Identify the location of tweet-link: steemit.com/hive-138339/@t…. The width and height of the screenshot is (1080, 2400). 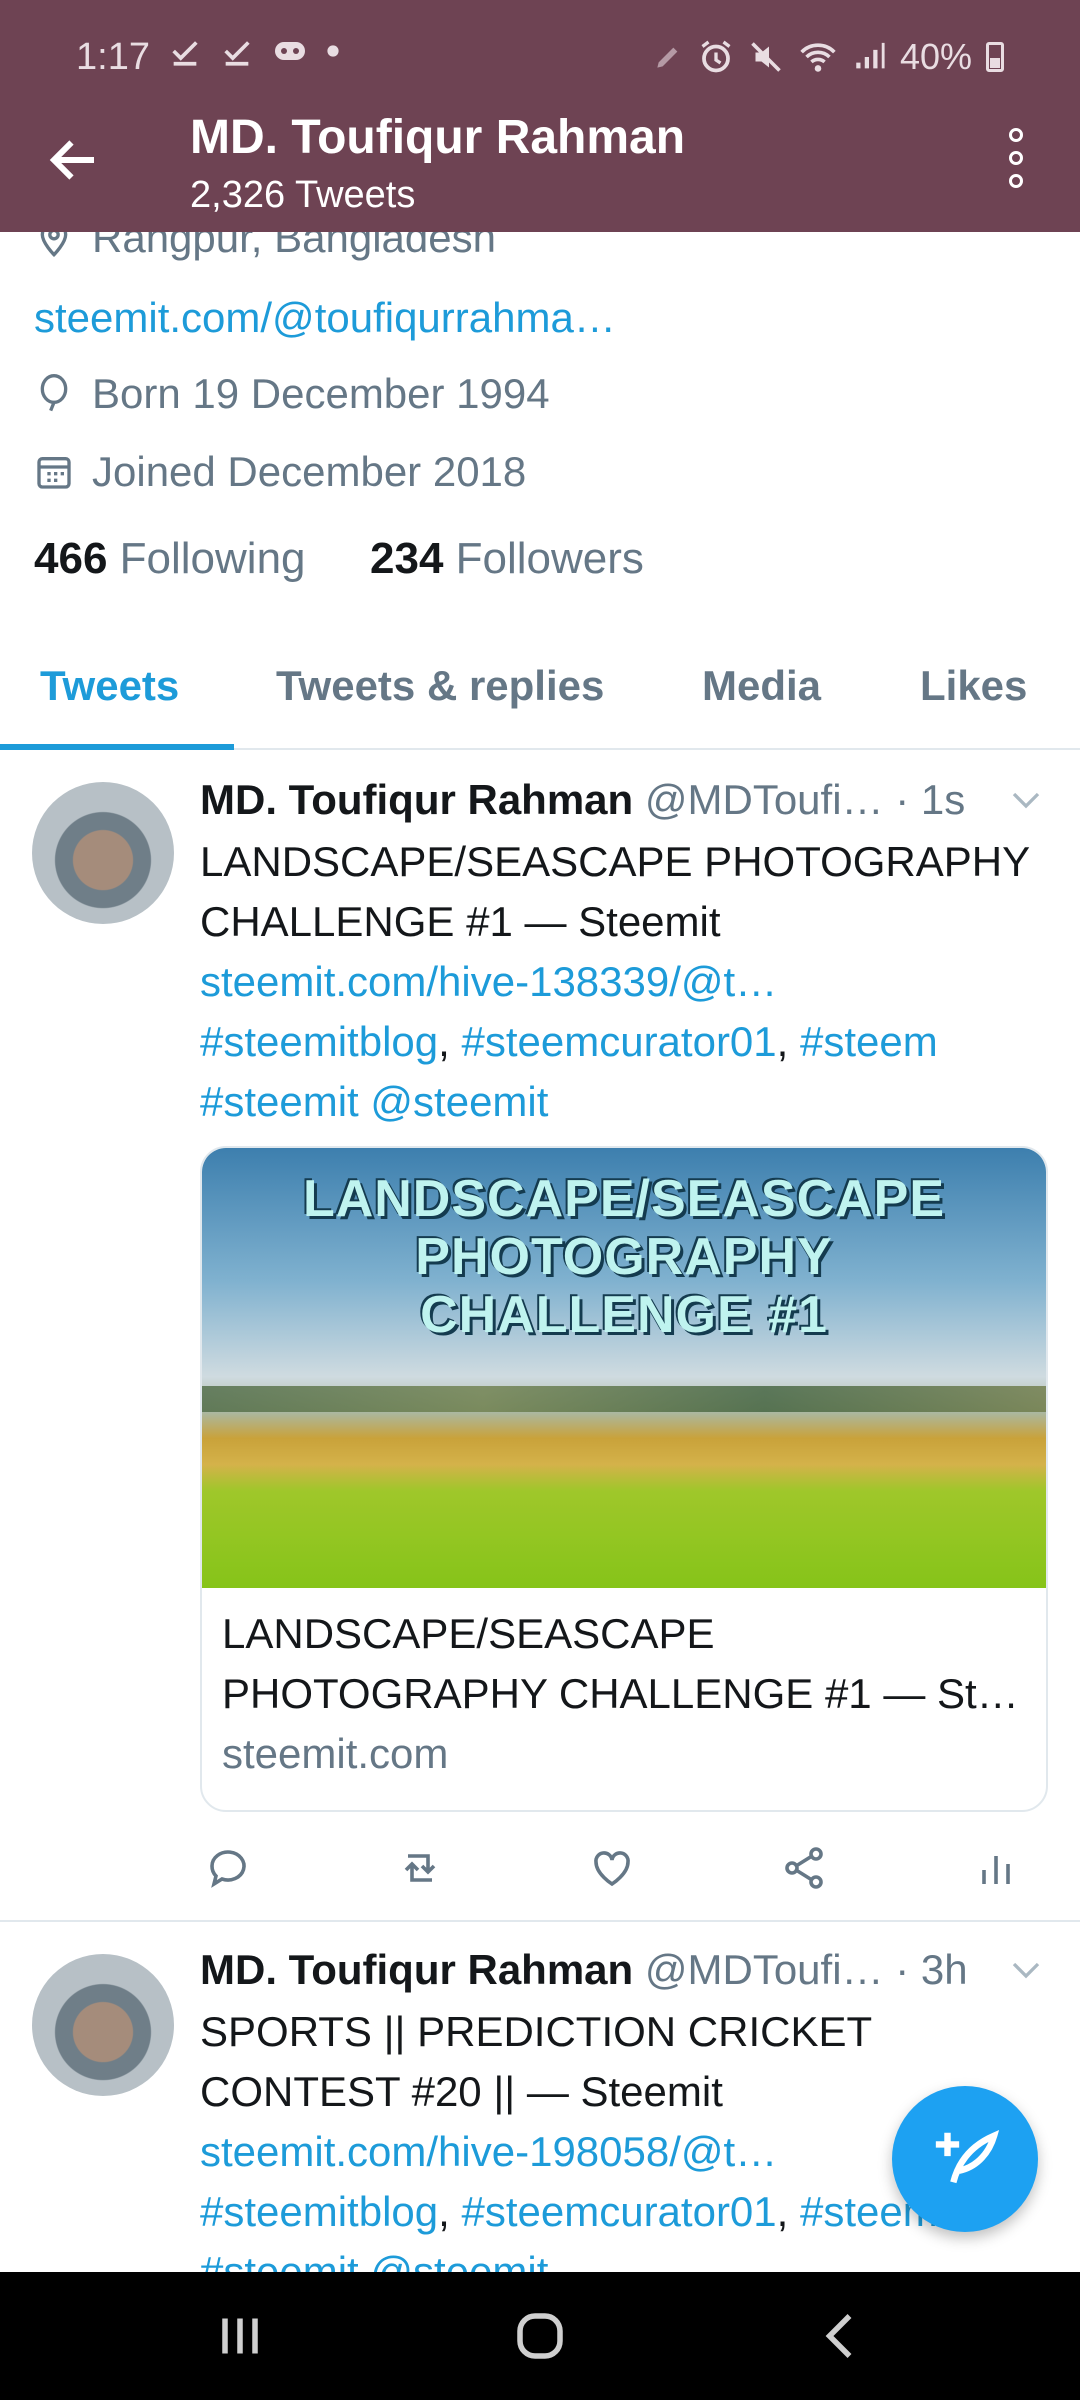
(630, 982).